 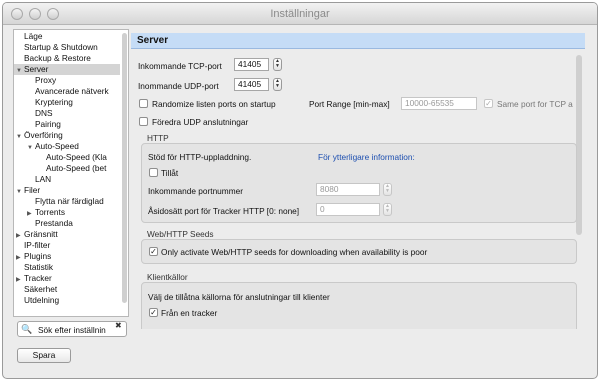 What do you see at coordinates (67, 245) in the screenshot?
I see `sidebar-item: IP-filter` at bounding box center [67, 245].